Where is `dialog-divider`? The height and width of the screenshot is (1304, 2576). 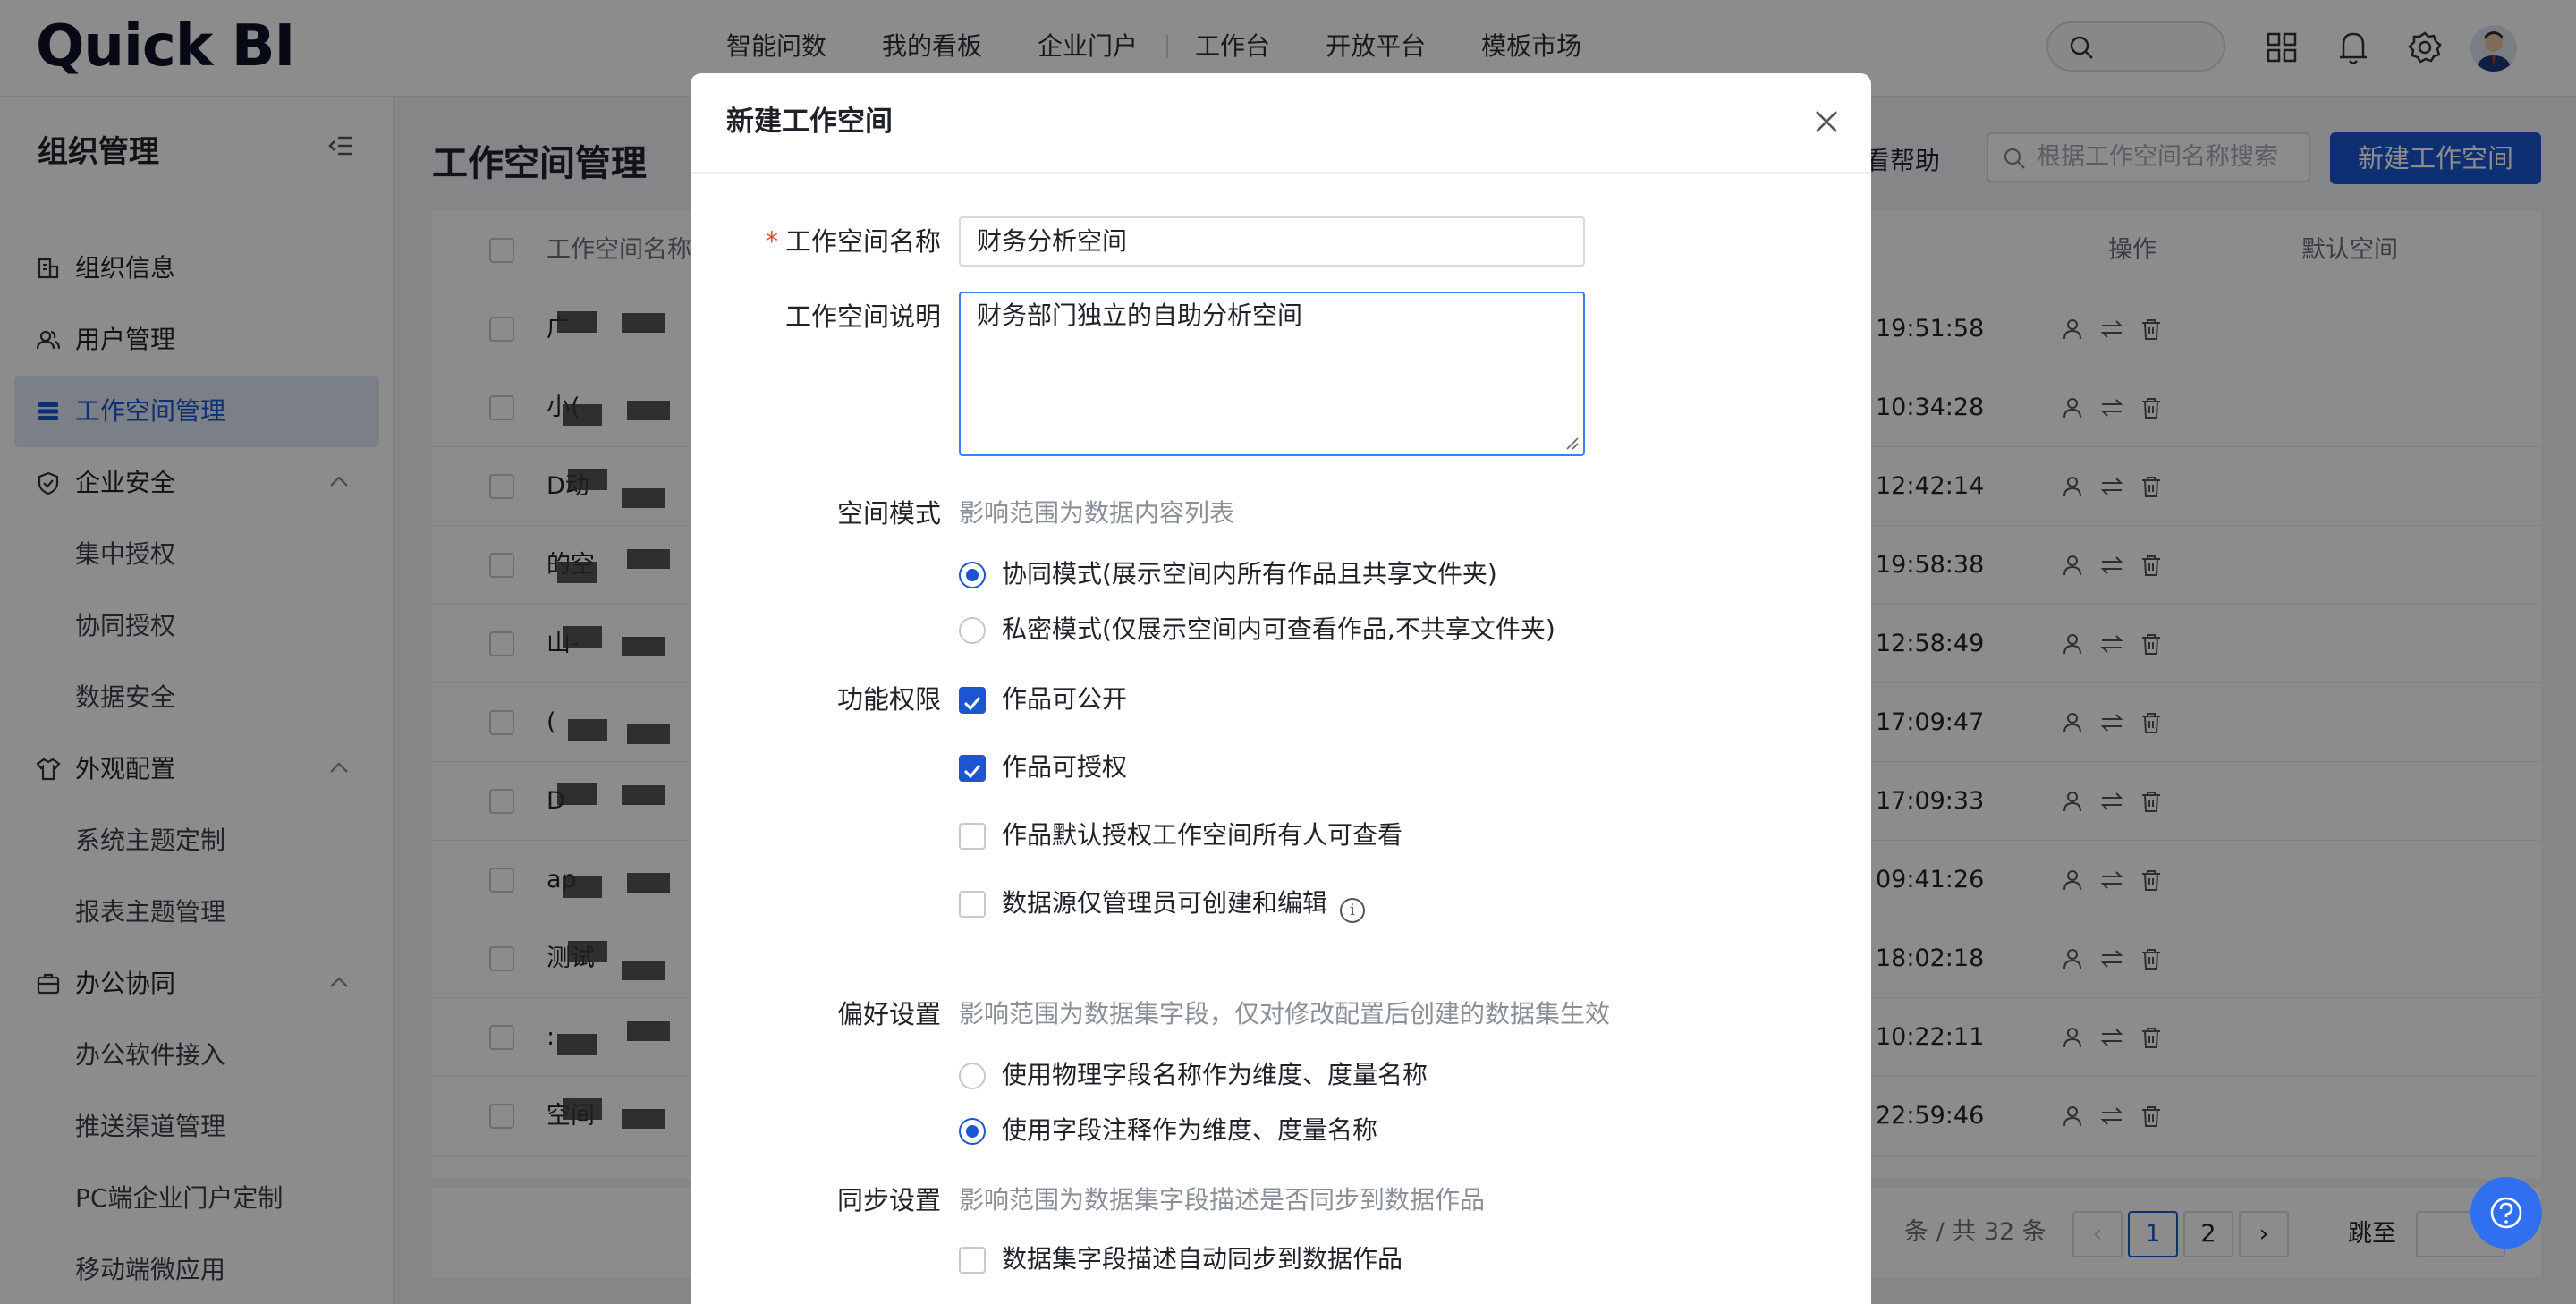 dialog-divider is located at coordinates (1281, 173).